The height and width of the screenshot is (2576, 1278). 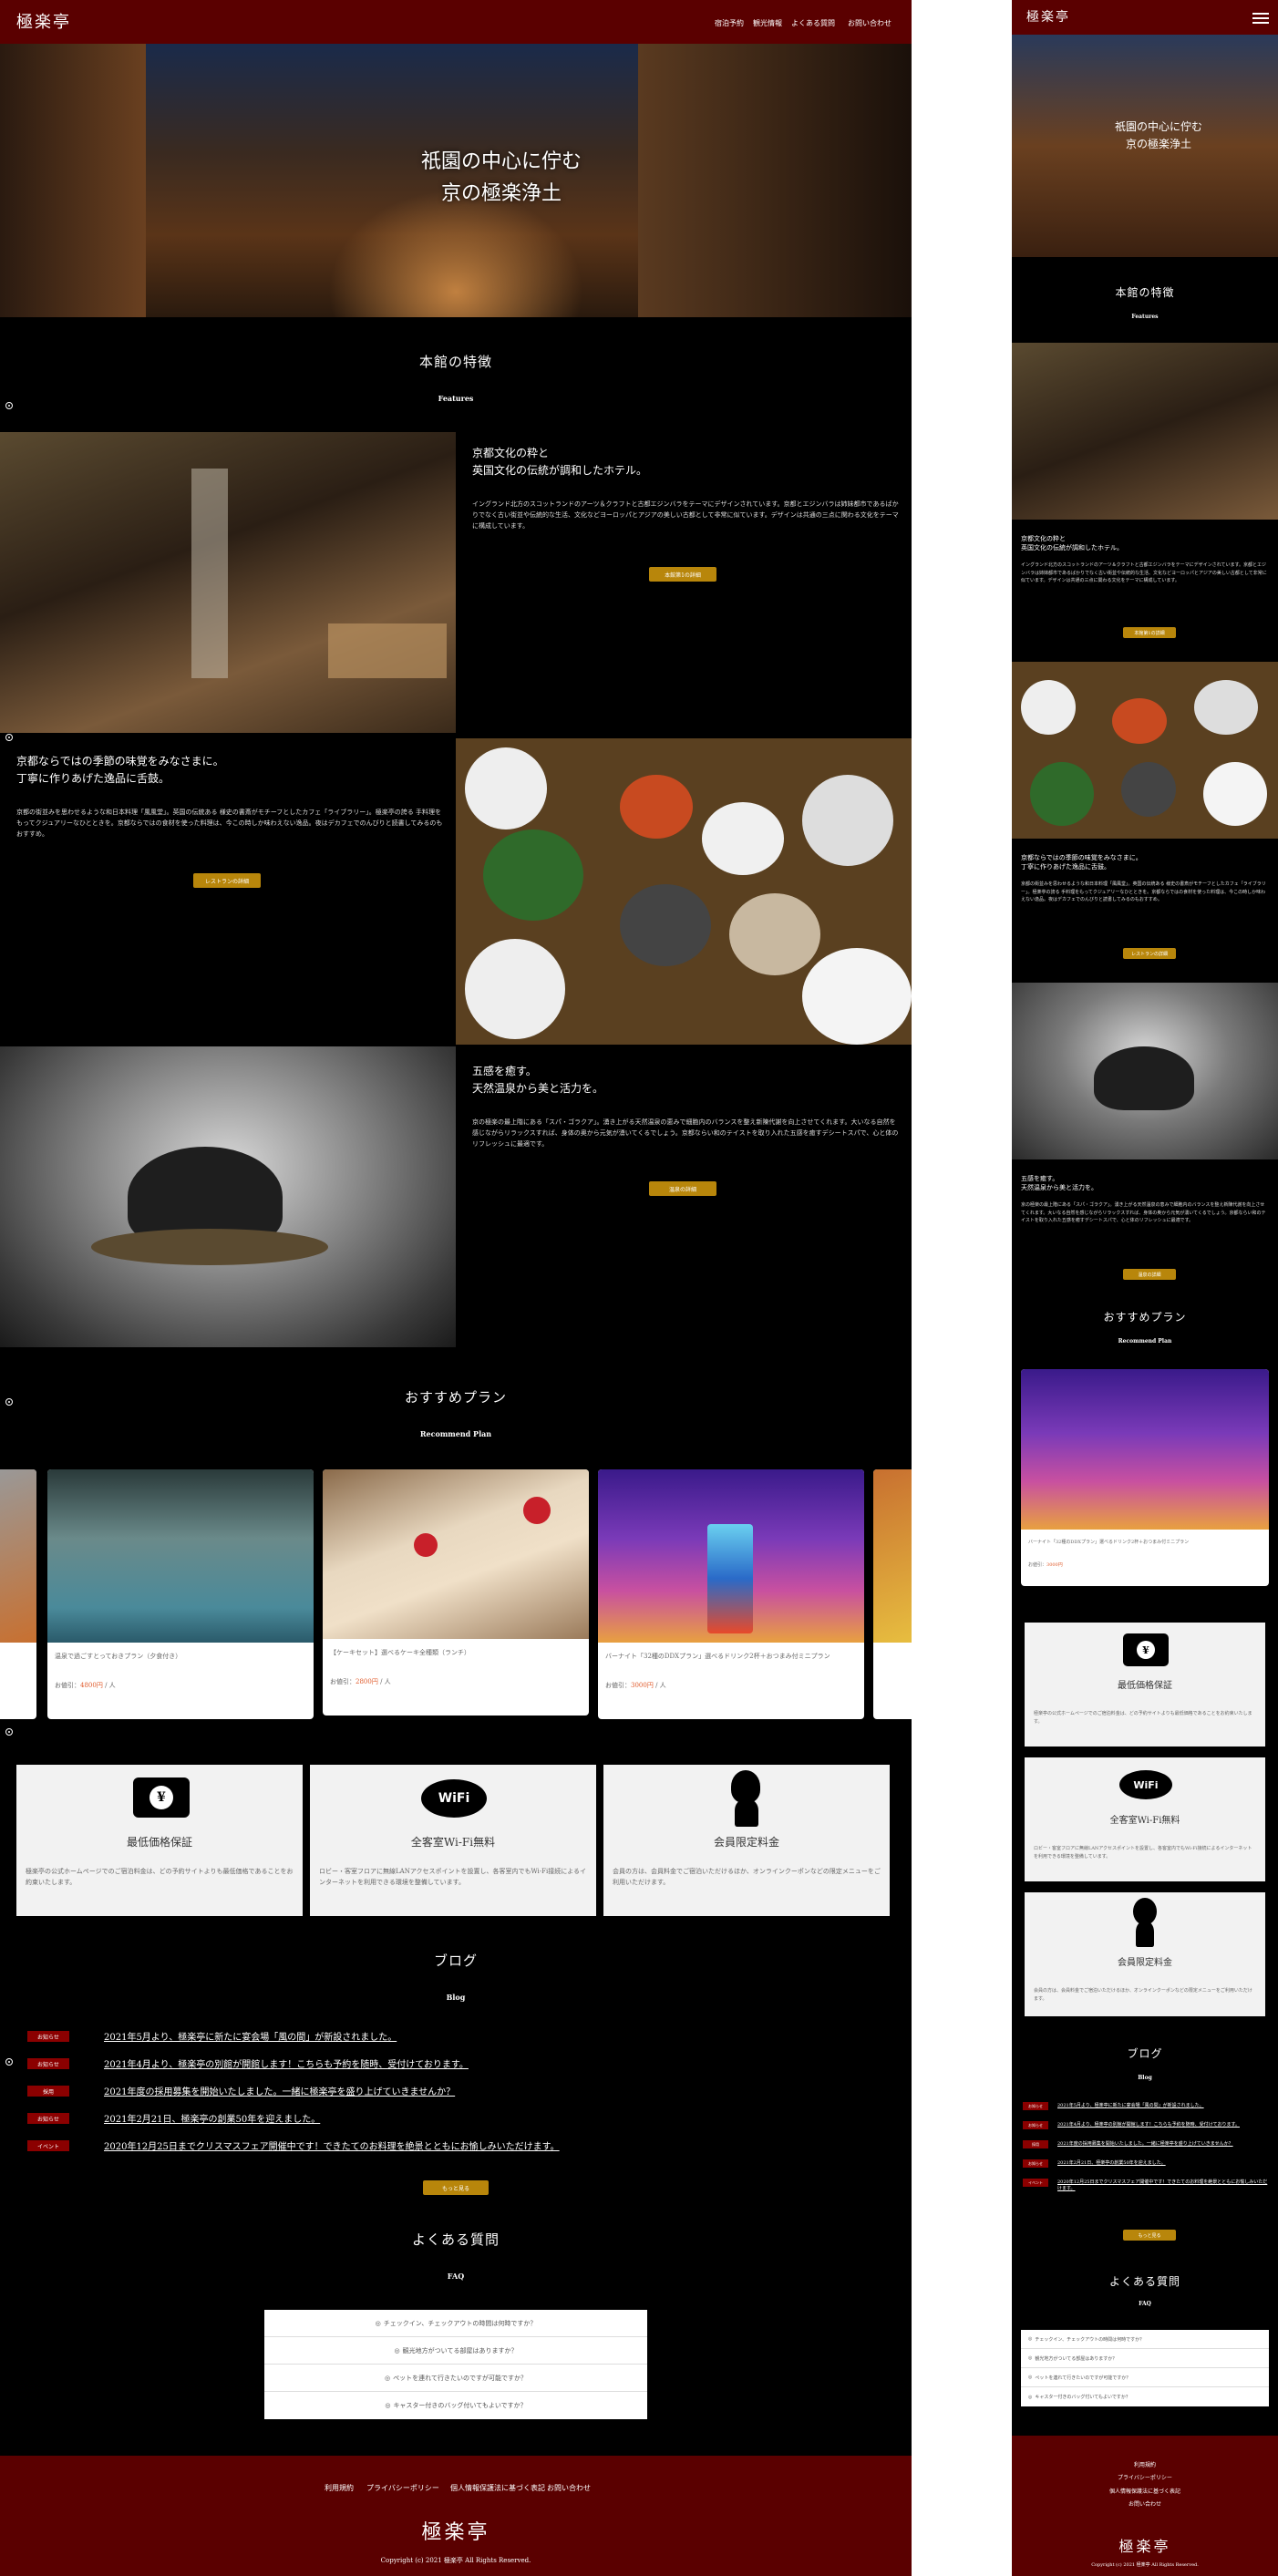 What do you see at coordinates (1145, 2492) in the screenshot?
I see `mobile-footer-link-legal: 個人情報保護法に基づく表記` at bounding box center [1145, 2492].